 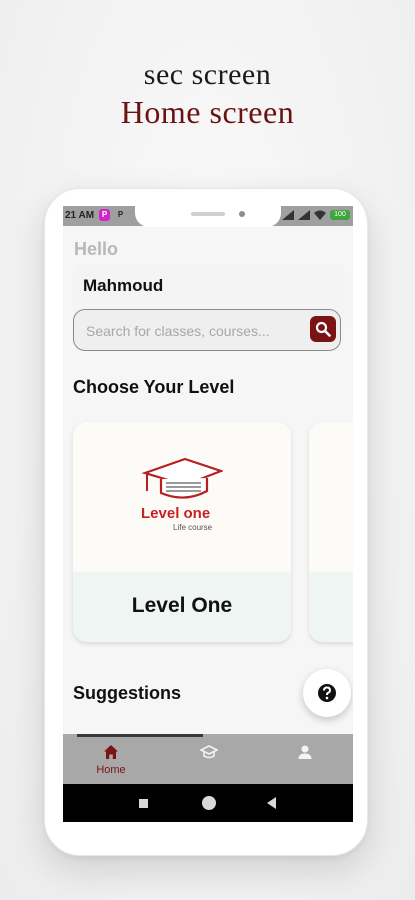 What do you see at coordinates (190, 331) in the screenshot?
I see `search-input` at bounding box center [190, 331].